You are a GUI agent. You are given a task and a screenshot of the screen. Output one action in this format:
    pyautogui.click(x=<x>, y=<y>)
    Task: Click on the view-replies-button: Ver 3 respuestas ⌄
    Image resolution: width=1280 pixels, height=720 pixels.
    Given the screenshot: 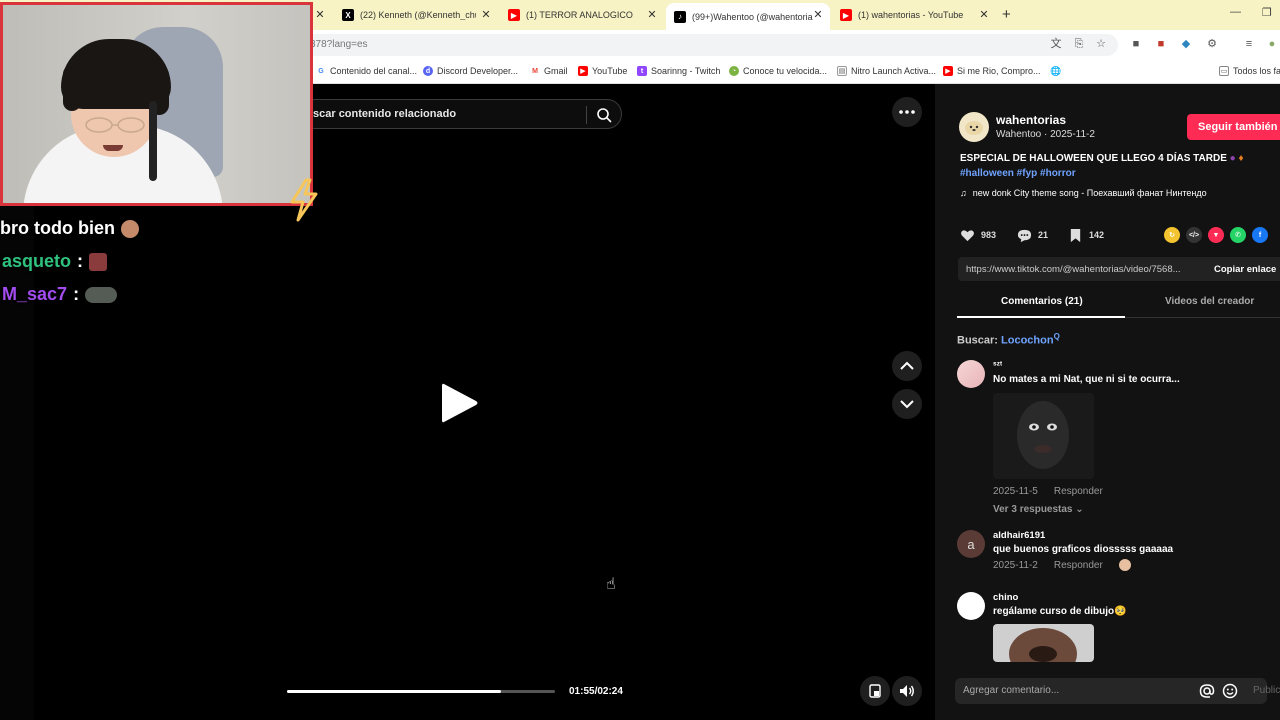 What is the action you would take?
    pyautogui.click(x=1038, y=509)
    